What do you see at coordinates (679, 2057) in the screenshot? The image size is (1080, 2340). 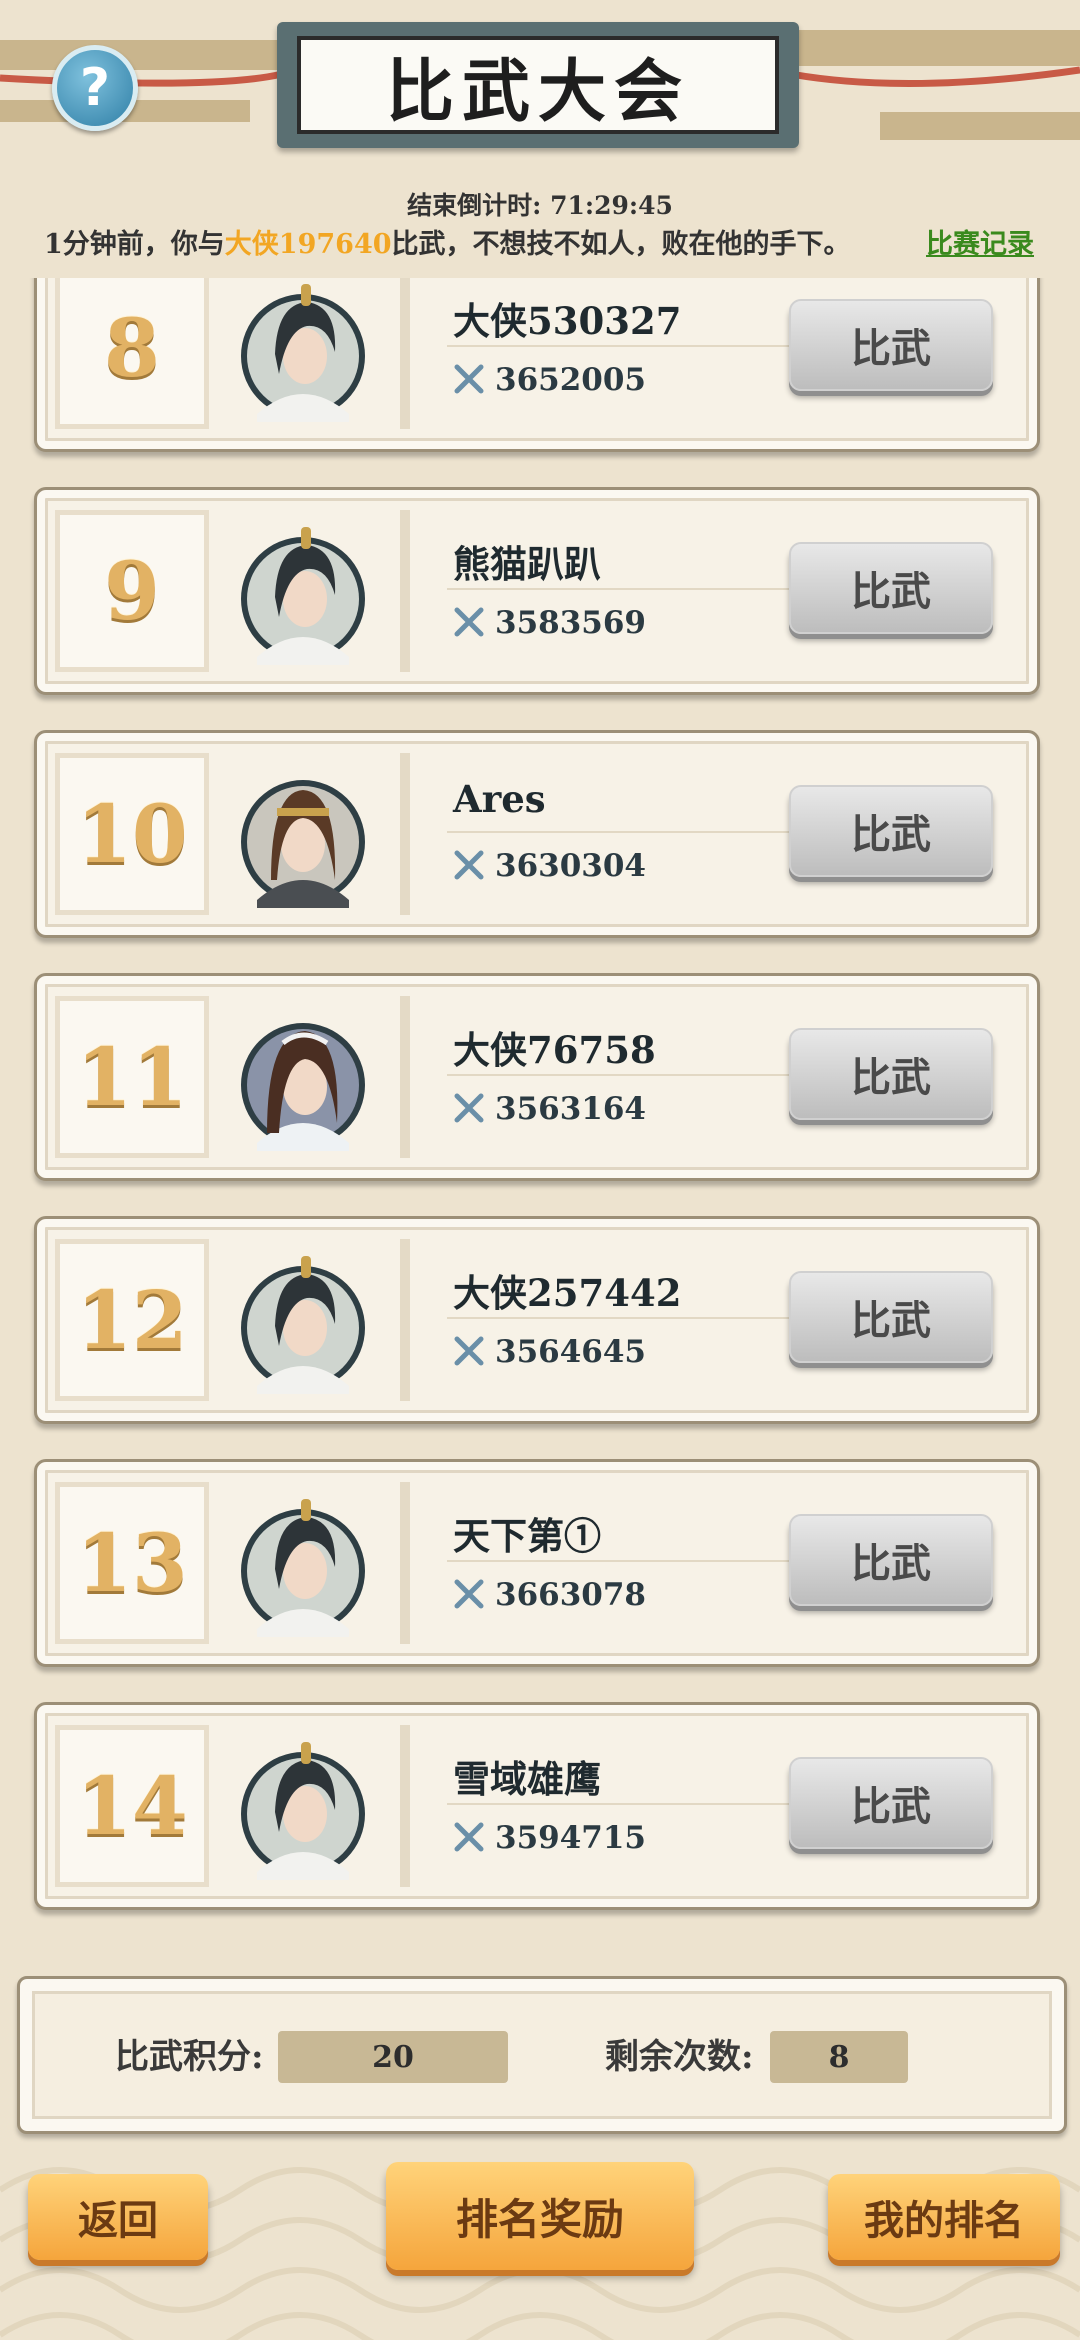 I see `remaining-label: 剩余次数:` at bounding box center [679, 2057].